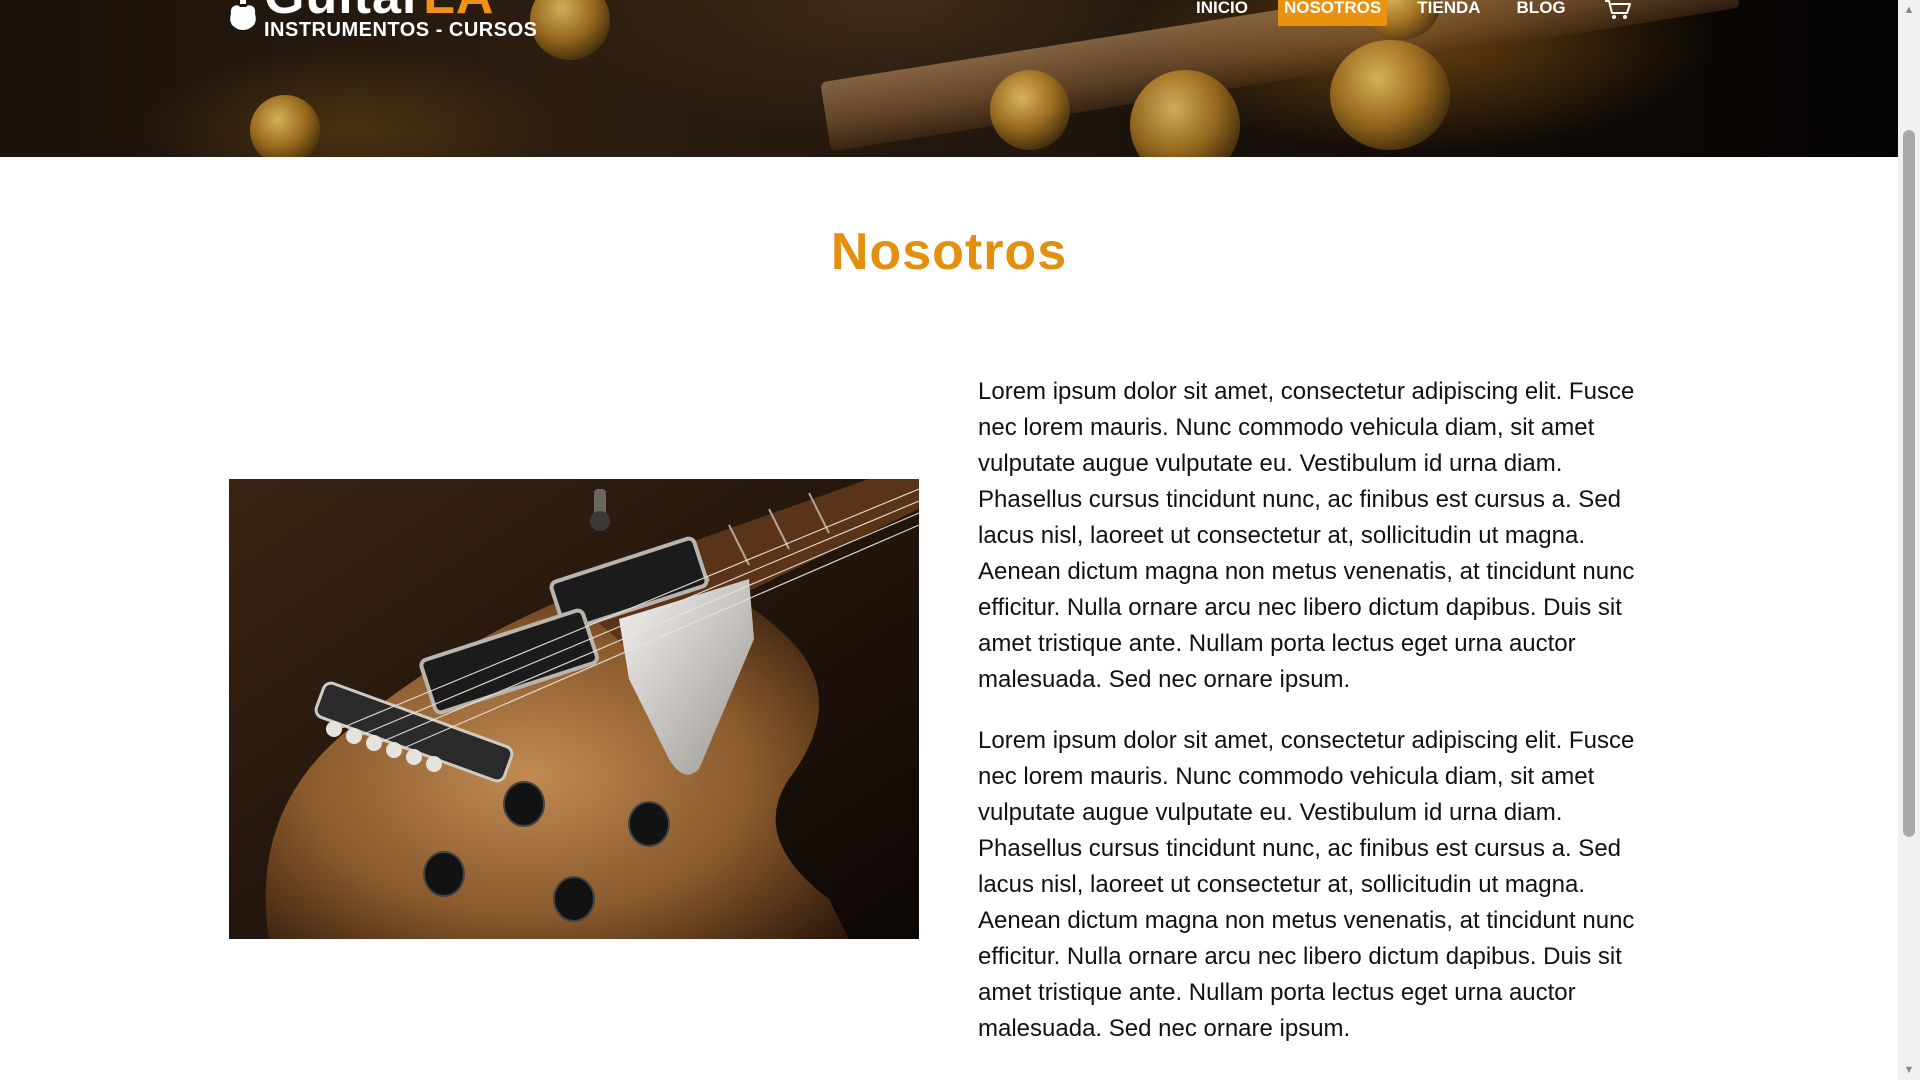 The height and width of the screenshot is (1080, 1920). What do you see at coordinates (1618, 10) in the screenshot?
I see `shopping-cart-icon` at bounding box center [1618, 10].